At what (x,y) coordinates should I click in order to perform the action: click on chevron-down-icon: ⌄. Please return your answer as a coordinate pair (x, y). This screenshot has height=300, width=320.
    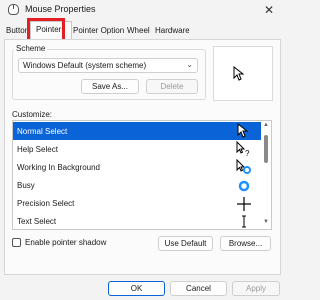
    Looking at the image, I should click on (189, 64).